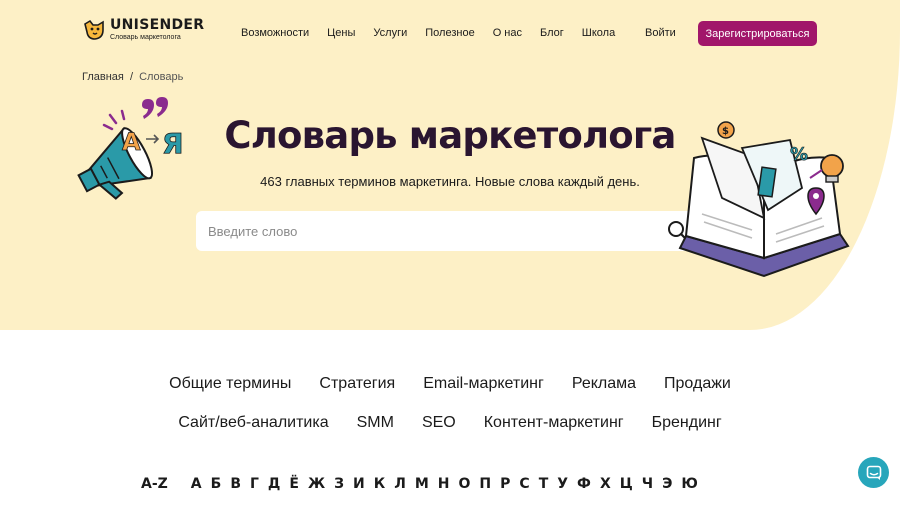 This screenshot has height=509, width=900. Describe the element at coordinates (157, 25) in the screenshot. I see `logo-name: UNISENDER` at that location.